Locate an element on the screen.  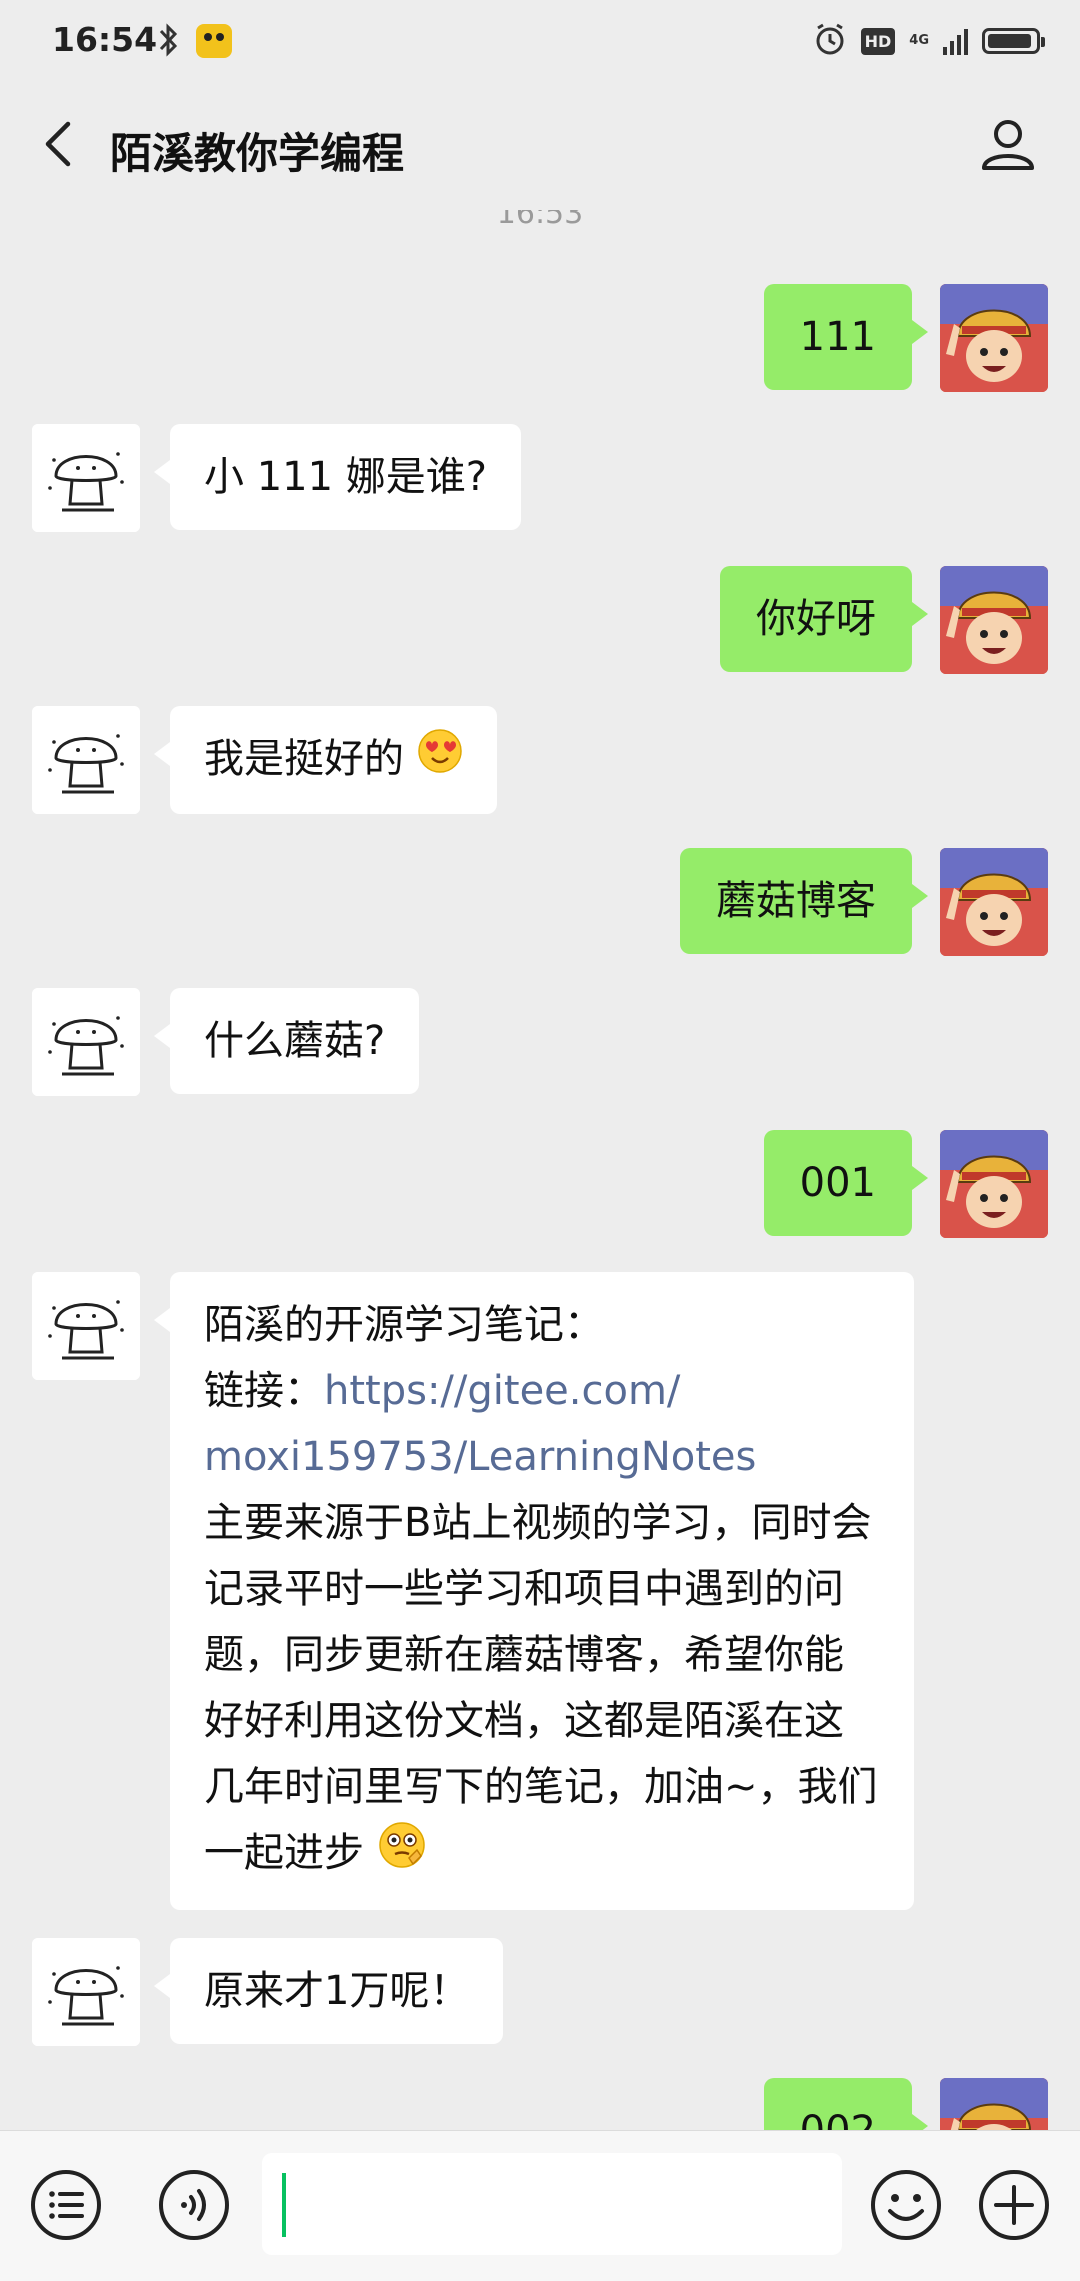
chat-header: 陌溪教你学编程 is located at coordinates (540, 148).